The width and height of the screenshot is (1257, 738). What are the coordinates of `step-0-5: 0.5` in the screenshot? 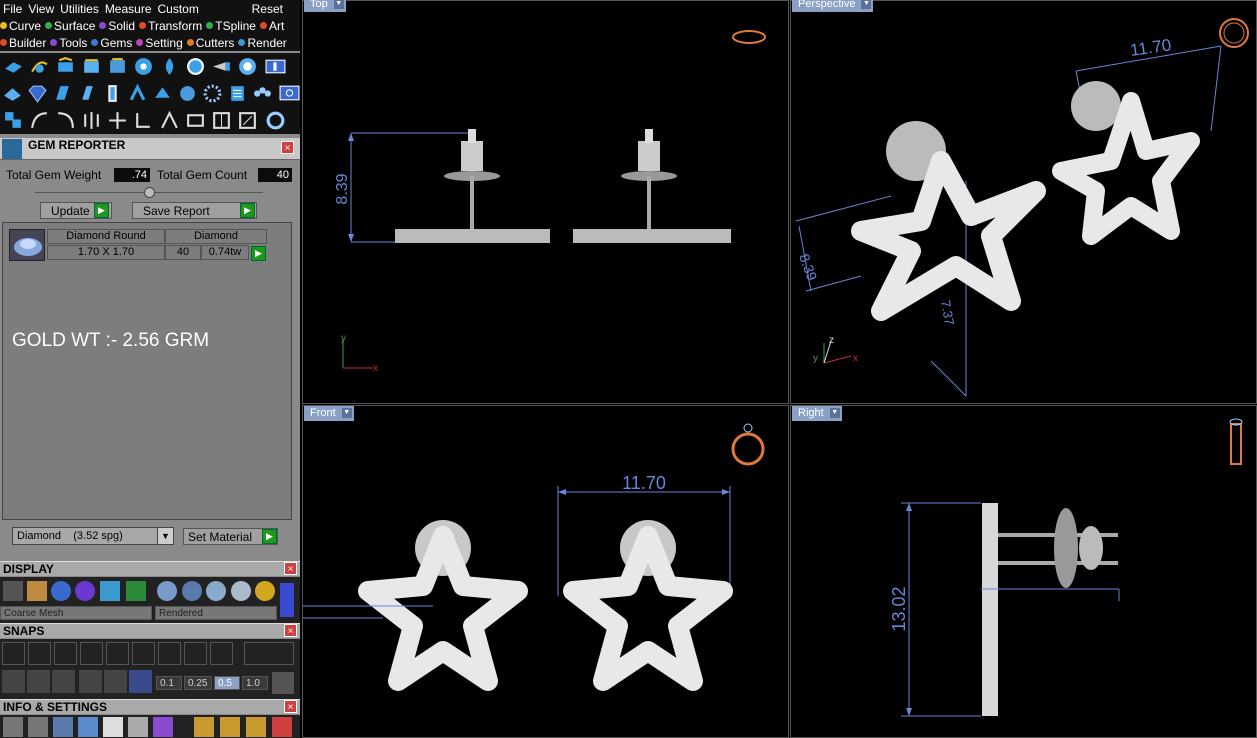 It's located at (227, 683).